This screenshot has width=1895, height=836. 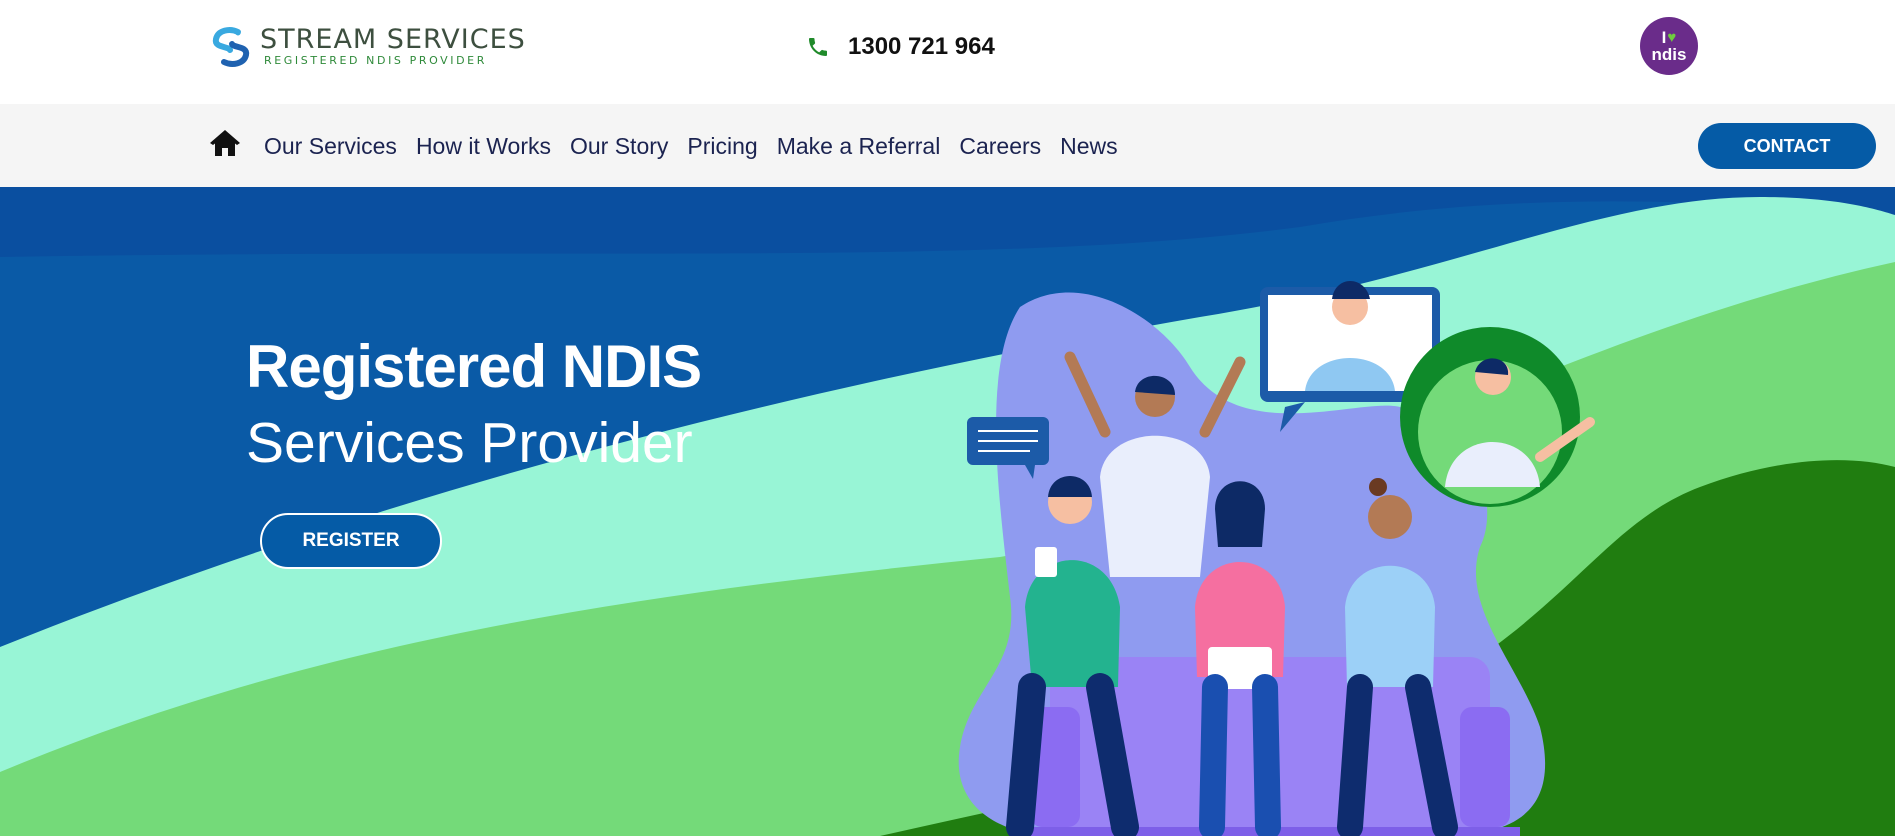 I want to click on phone-number: 1300 721 964, so click(x=921, y=47).